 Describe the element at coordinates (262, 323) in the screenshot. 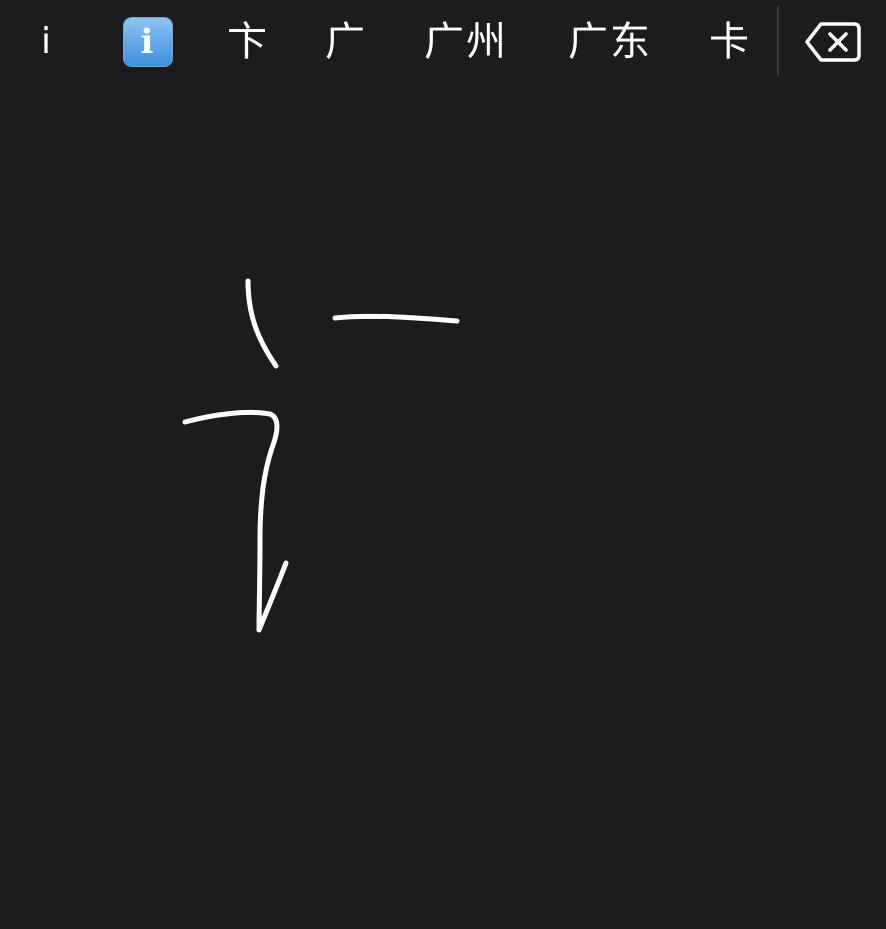

I see `stroke-dot` at that location.